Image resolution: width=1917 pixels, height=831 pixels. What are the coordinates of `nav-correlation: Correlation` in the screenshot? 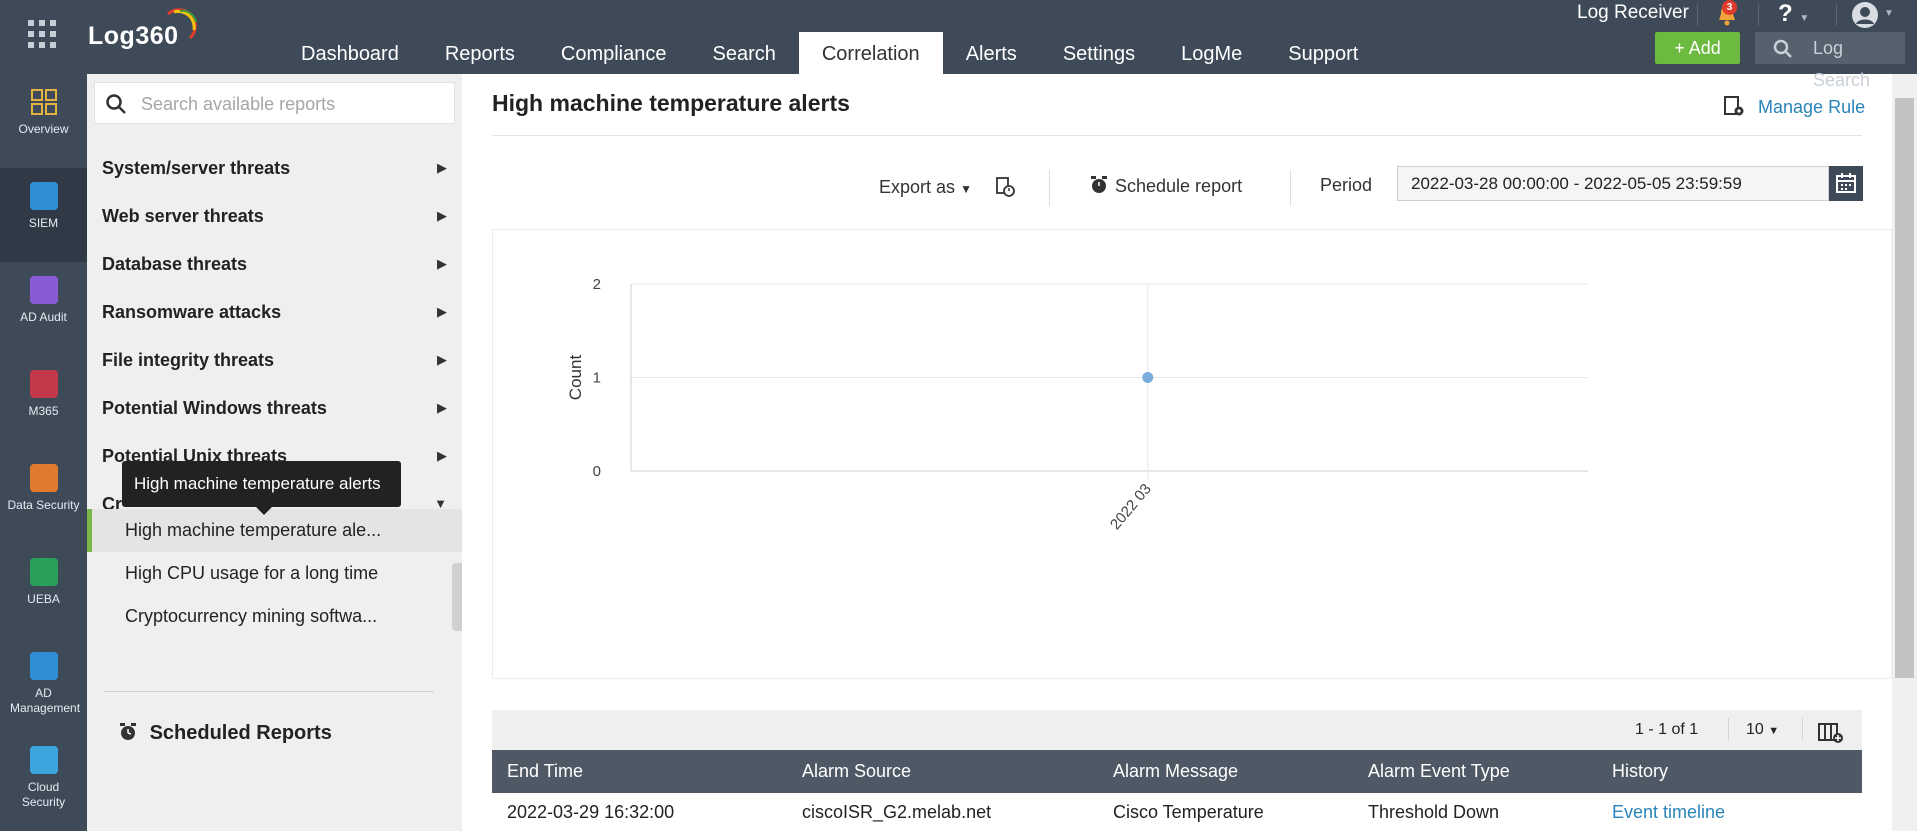 It's located at (870, 53).